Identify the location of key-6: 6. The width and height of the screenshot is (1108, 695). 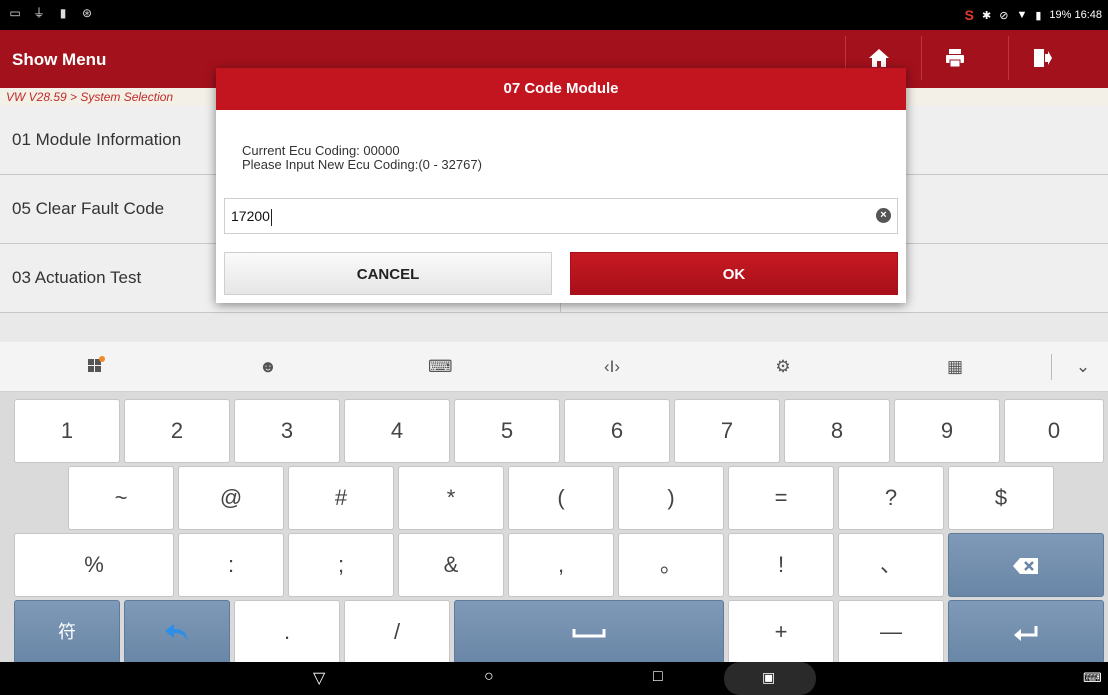
(617, 431).